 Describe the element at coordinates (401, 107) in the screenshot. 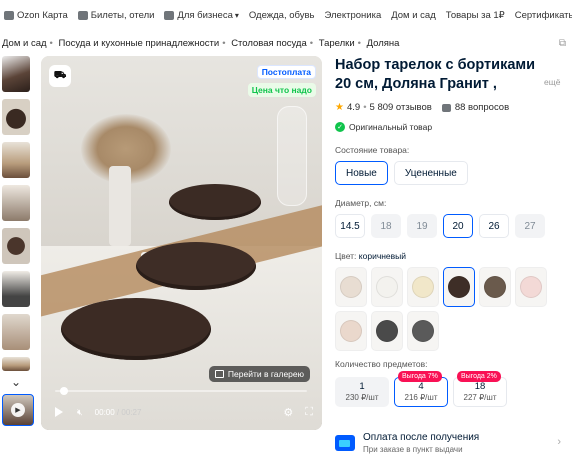

I see `reviews-link: 5 809 отзывов` at that location.